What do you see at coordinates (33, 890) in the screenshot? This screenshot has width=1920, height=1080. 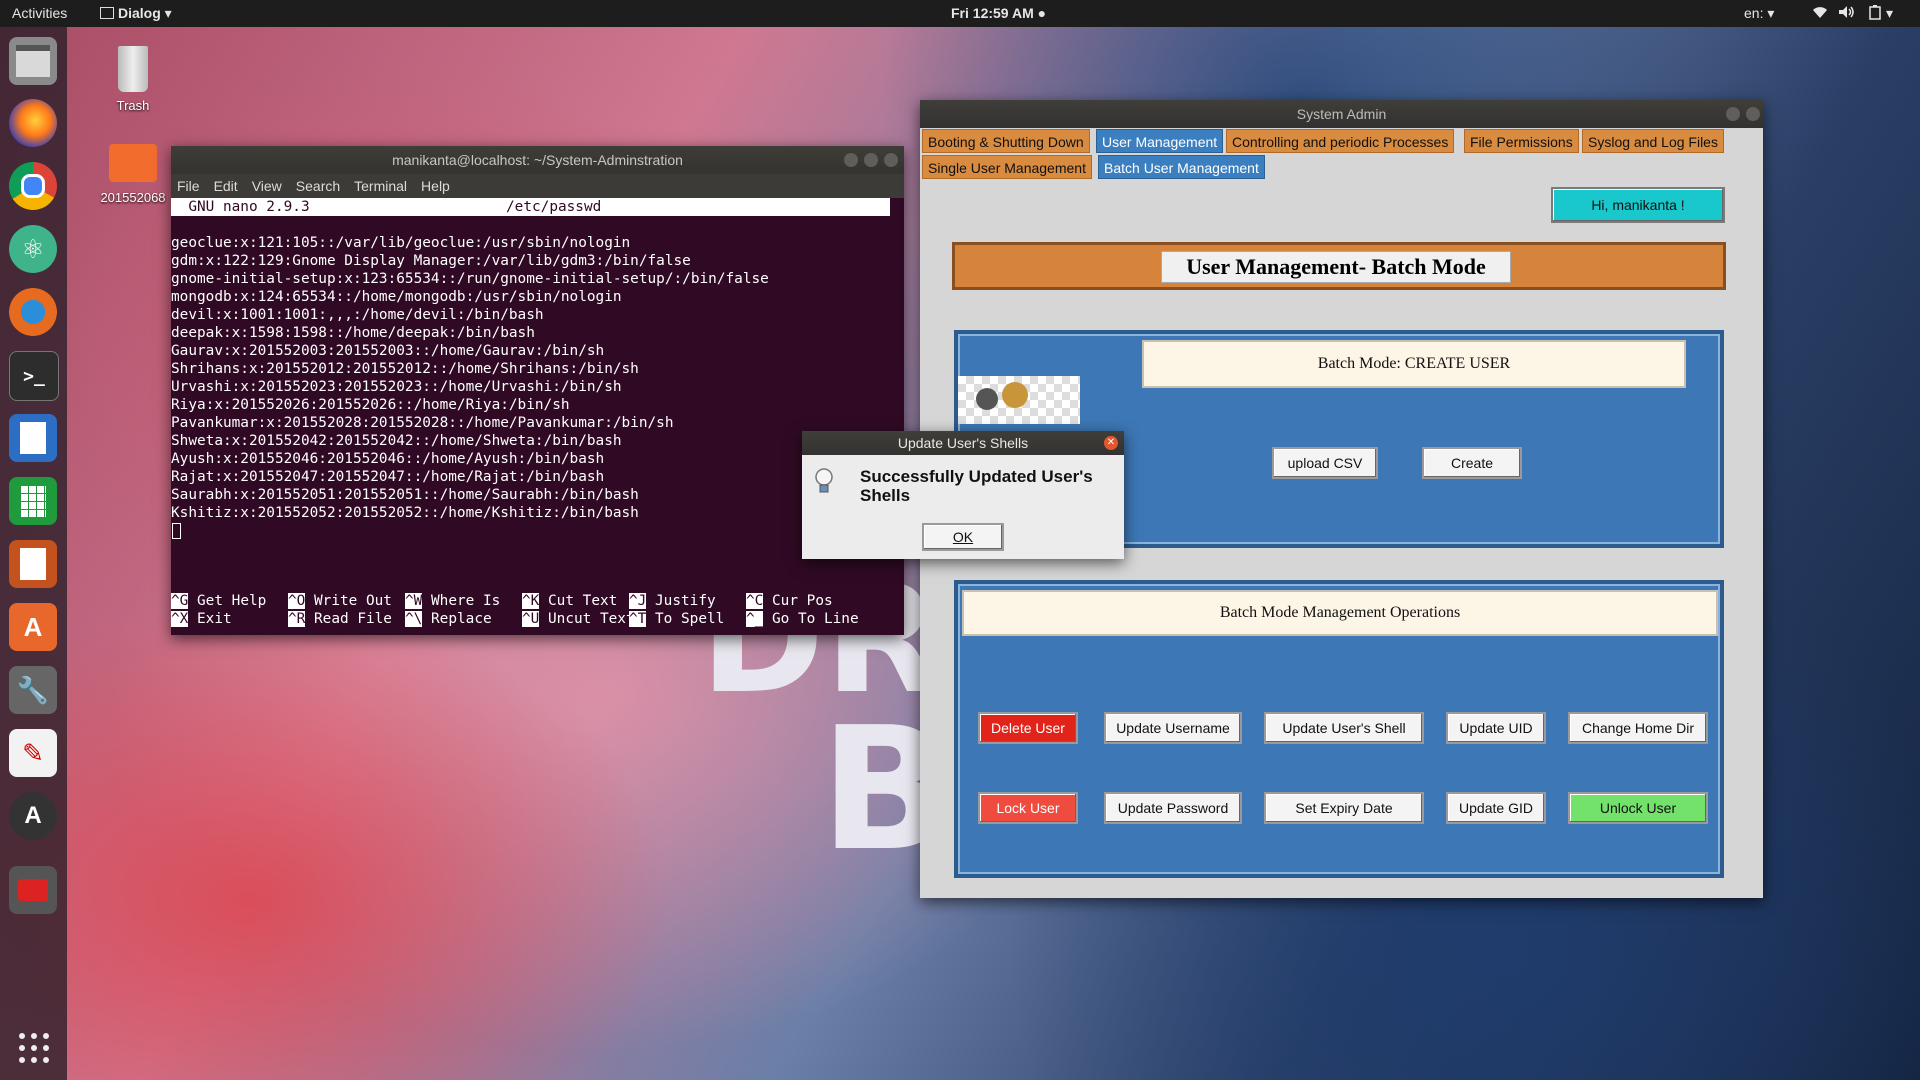 I see `dialog-app-icon` at bounding box center [33, 890].